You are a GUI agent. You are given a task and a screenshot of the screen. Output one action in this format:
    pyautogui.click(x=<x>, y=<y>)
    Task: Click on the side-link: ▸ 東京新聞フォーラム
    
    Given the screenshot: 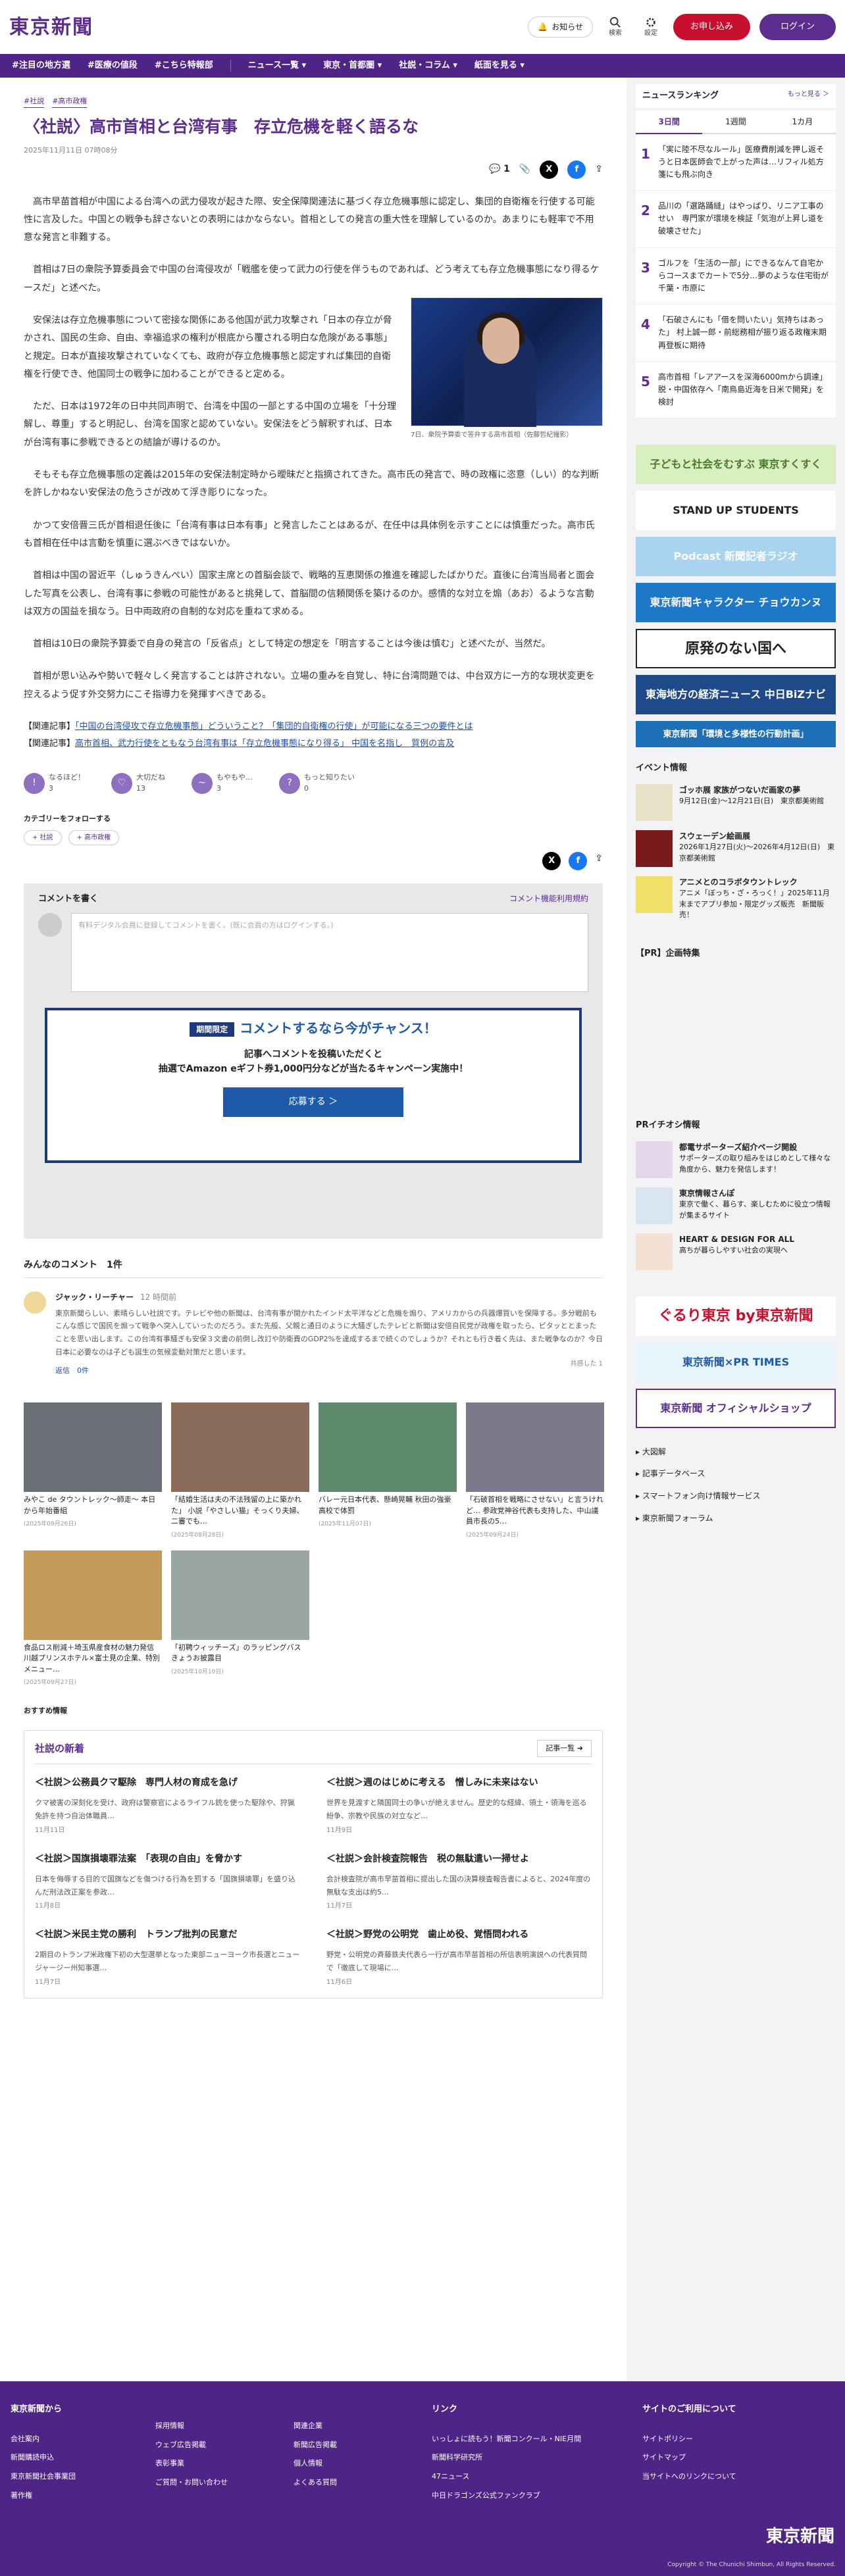 What is the action you would take?
    pyautogui.click(x=736, y=1519)
    